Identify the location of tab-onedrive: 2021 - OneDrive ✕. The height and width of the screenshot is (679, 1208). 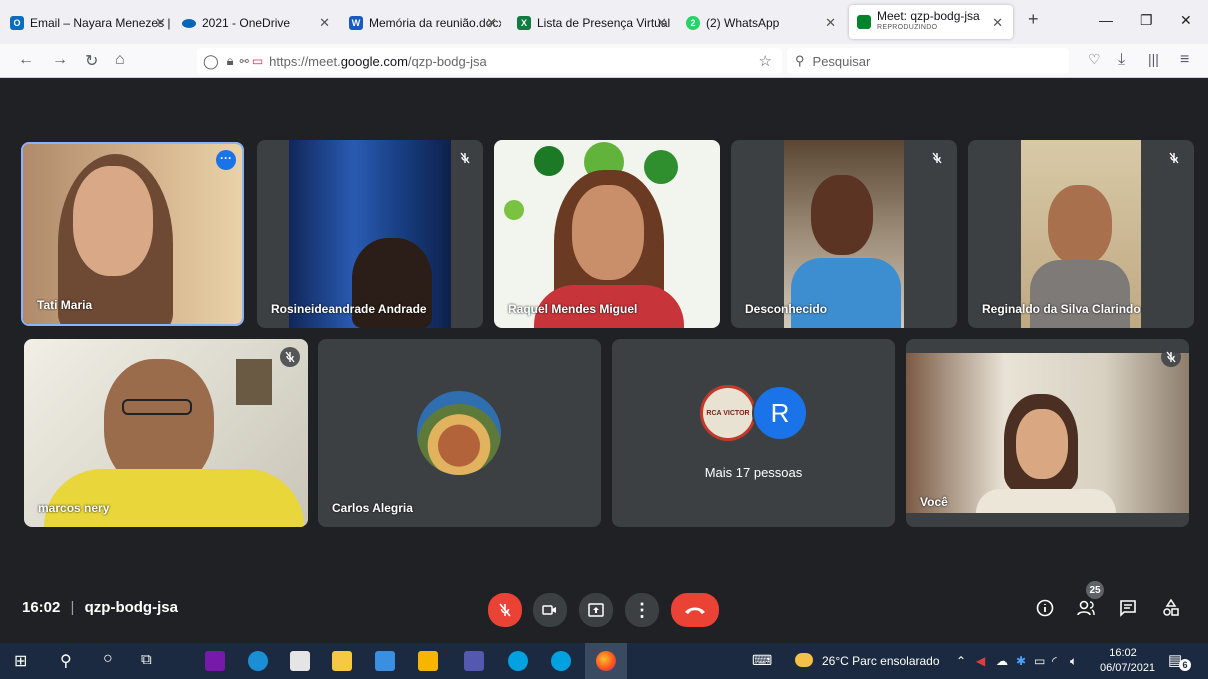
(258, 23).